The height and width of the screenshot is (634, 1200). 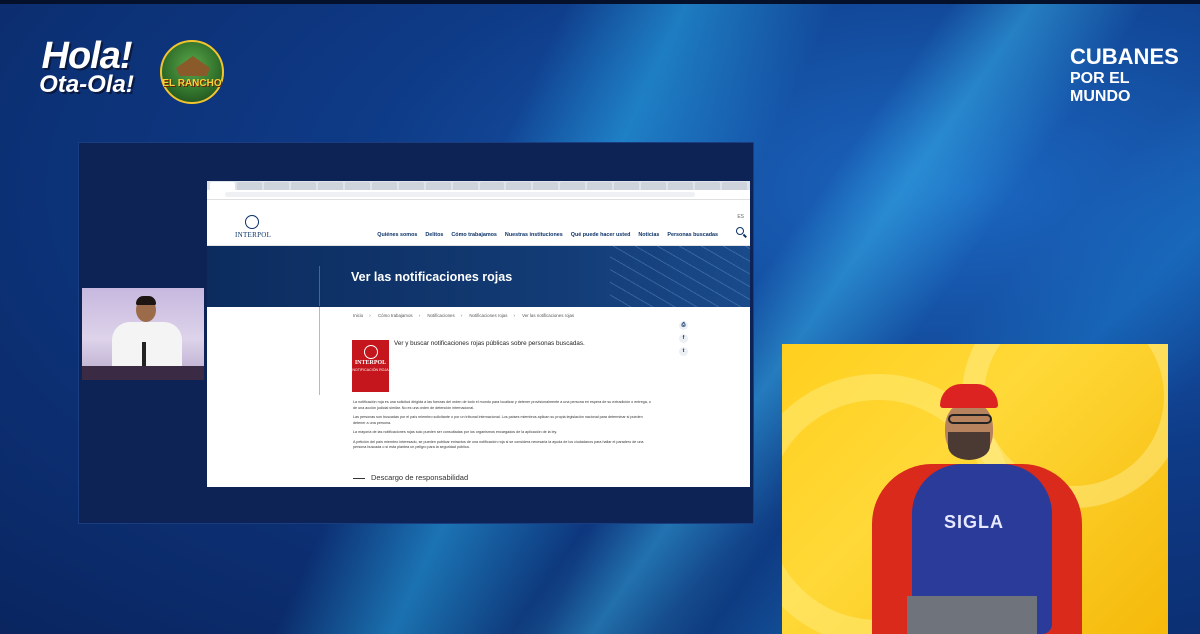 I want to click on address-bar-row, so click(x=478, y=195).